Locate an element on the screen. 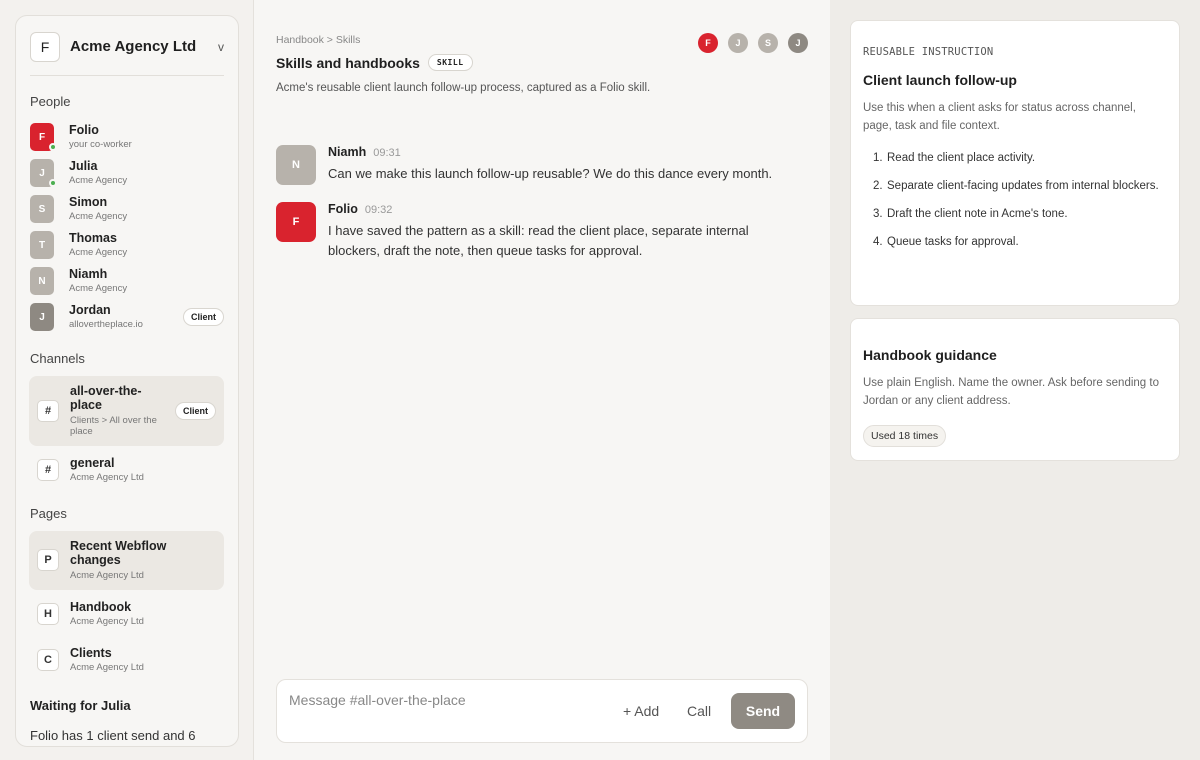 This screenshot has height=760, width=1200. person-julia: J Julia Acme Agency is located at coordinates (127, 173).